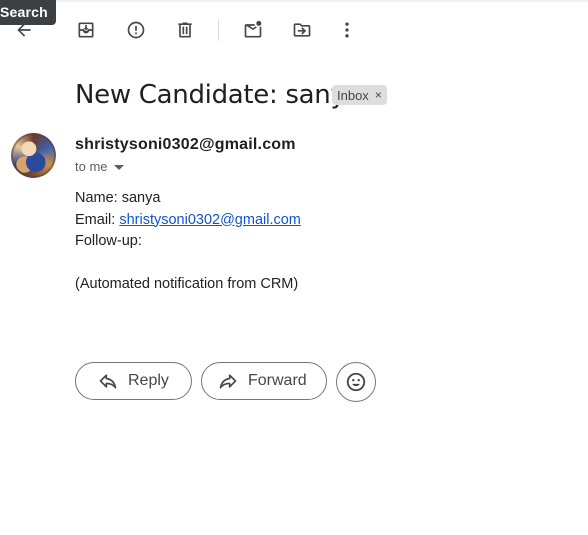  Describe the element at coordinates (228, 381) in the screenshot. I see `forward-icon` at that location.